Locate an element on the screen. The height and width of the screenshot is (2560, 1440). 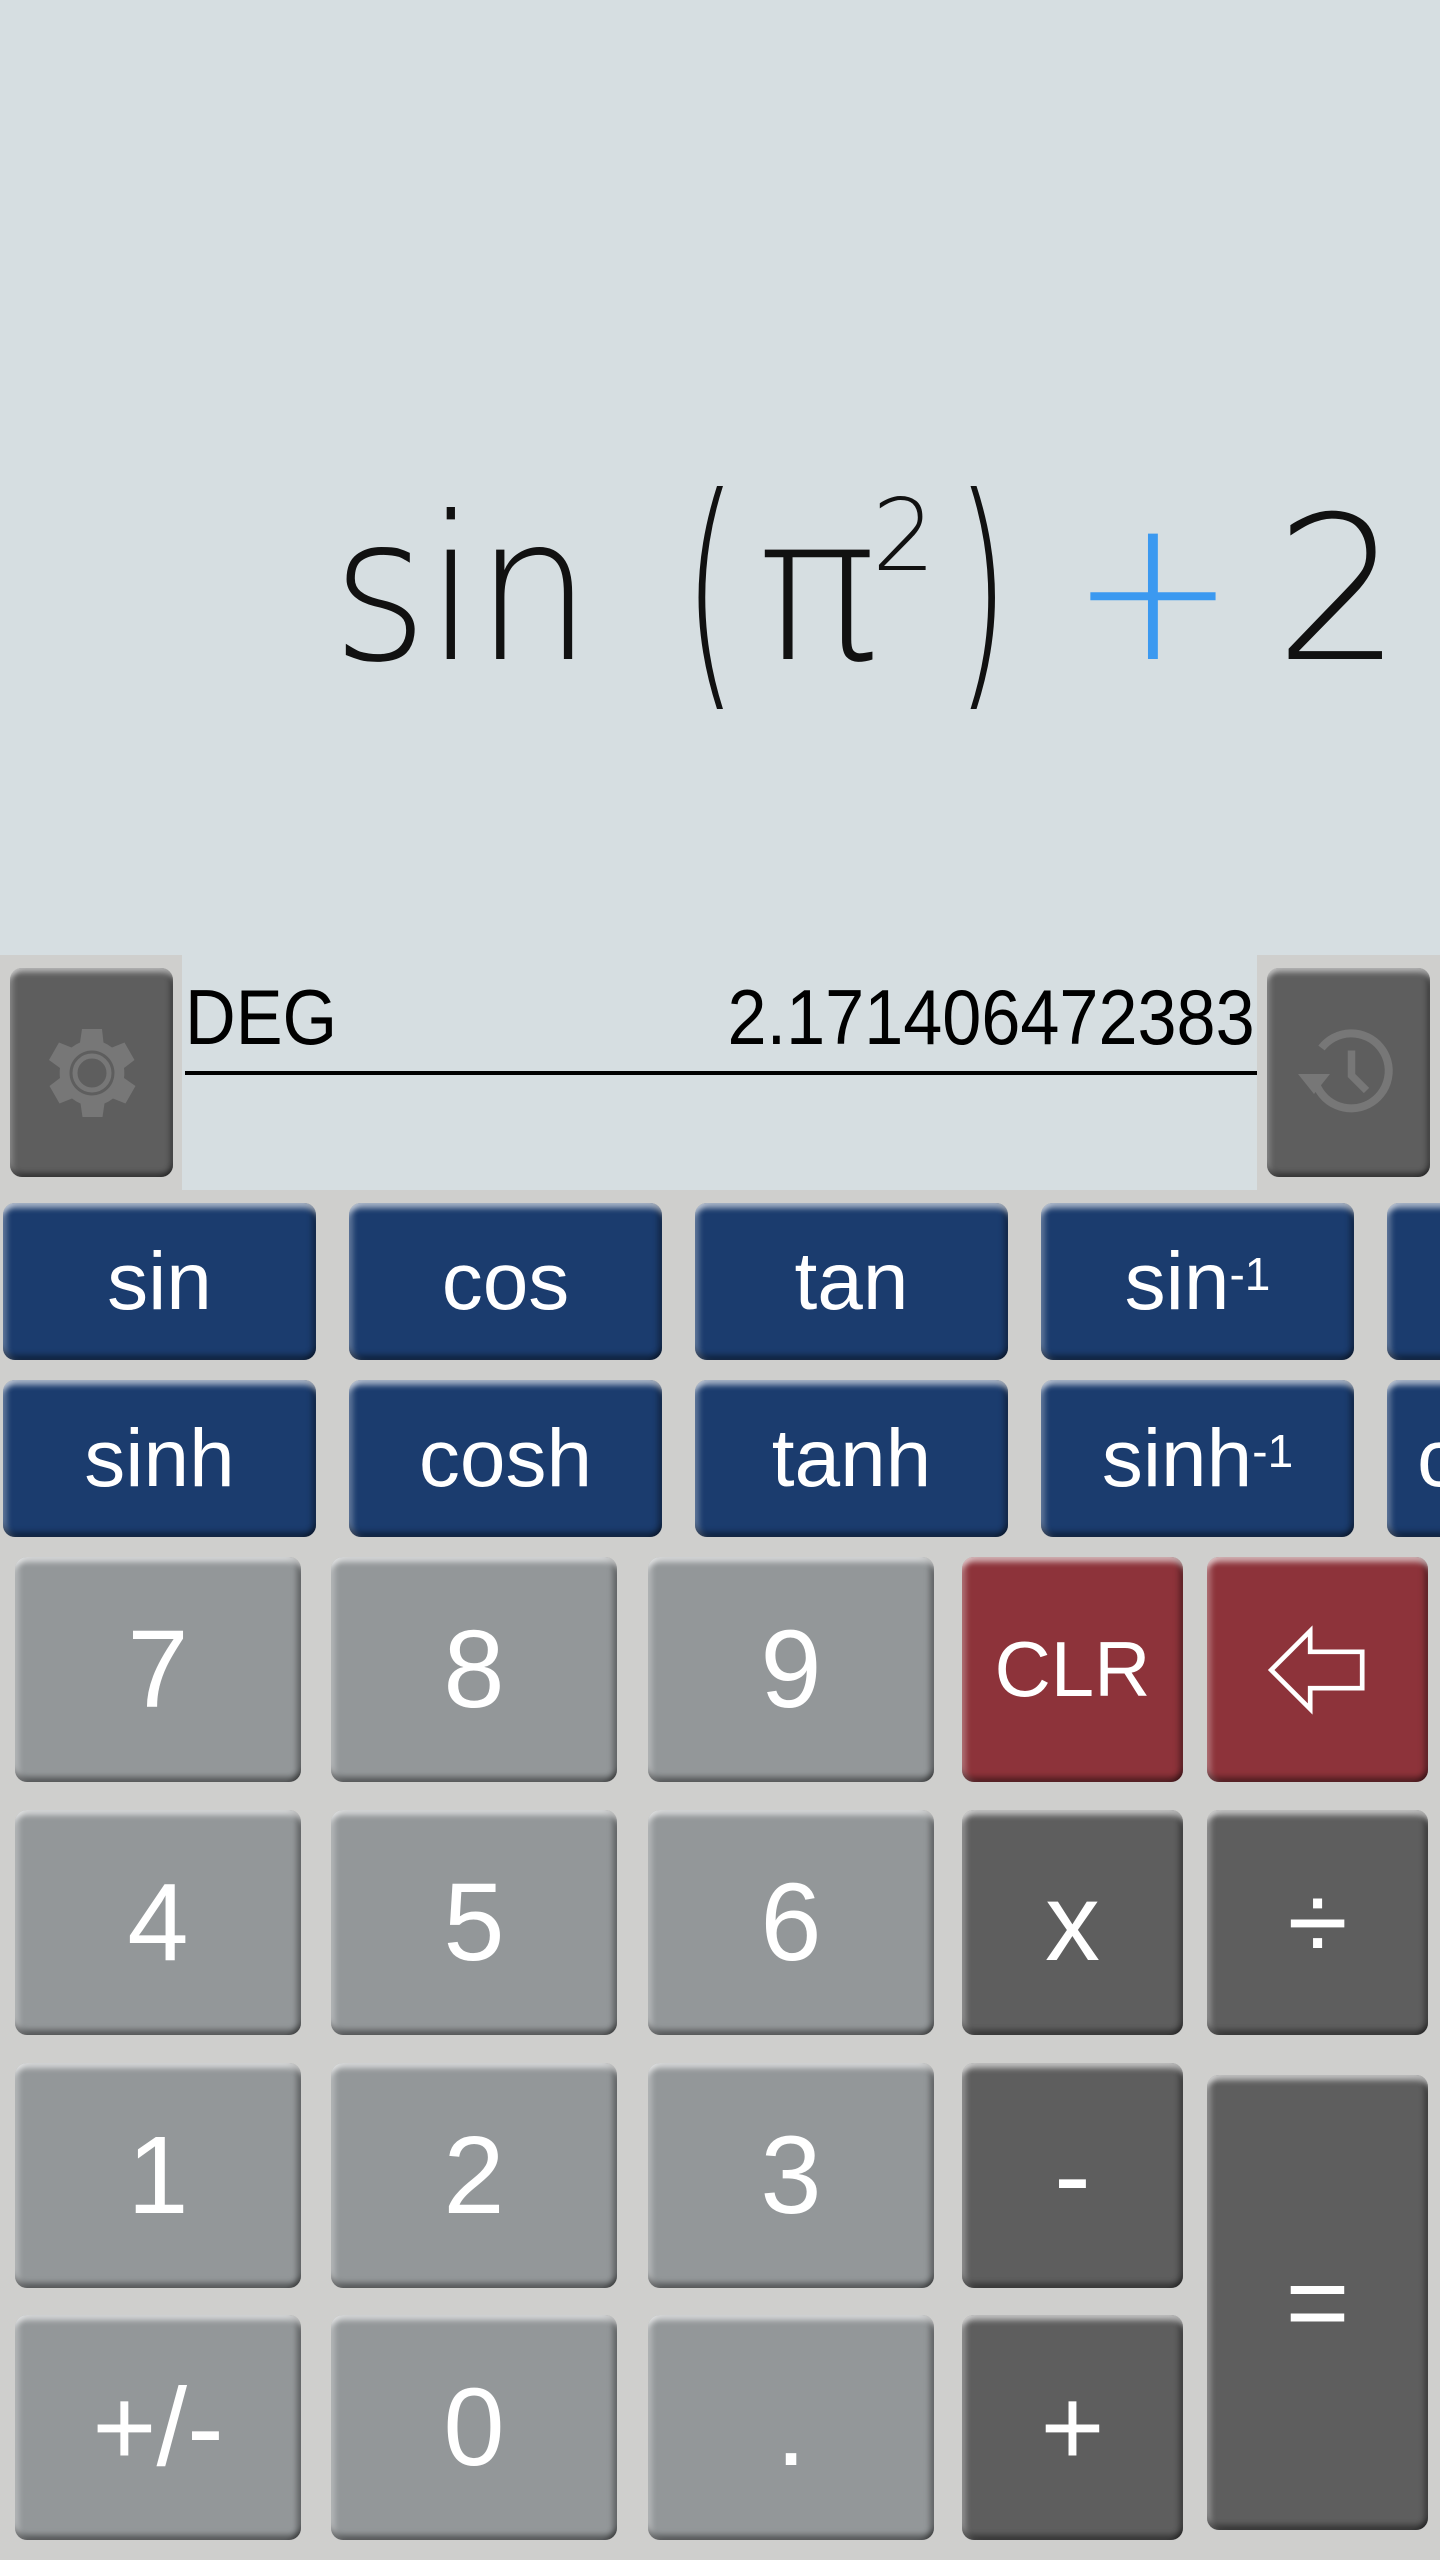
digit-2-button: 2 is located at coordinates (474, 2175).